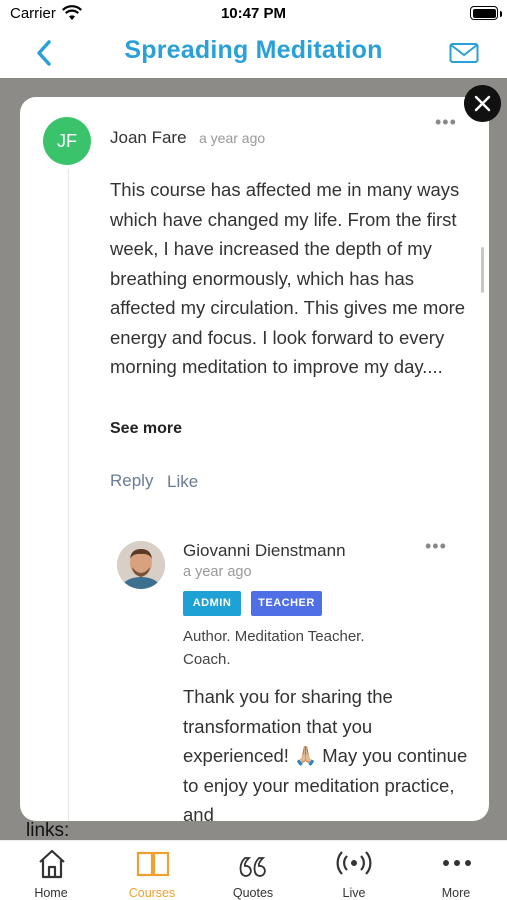 This screenshot has height=900, width=507. I want to click on mail-icon, so click(464, 53).